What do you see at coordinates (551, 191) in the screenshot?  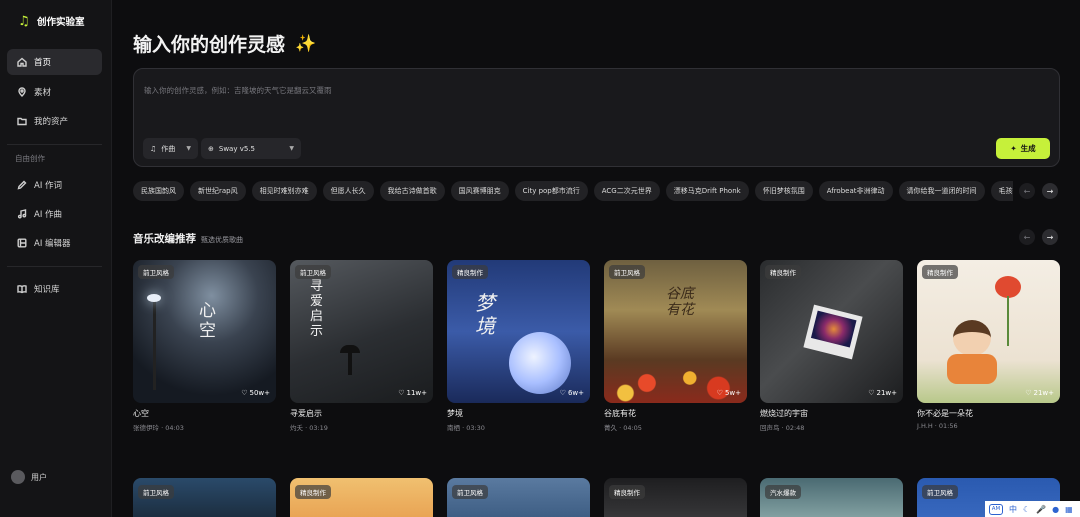 I see `style-chip: City pop都市流行` at bounding box center [551, 191].